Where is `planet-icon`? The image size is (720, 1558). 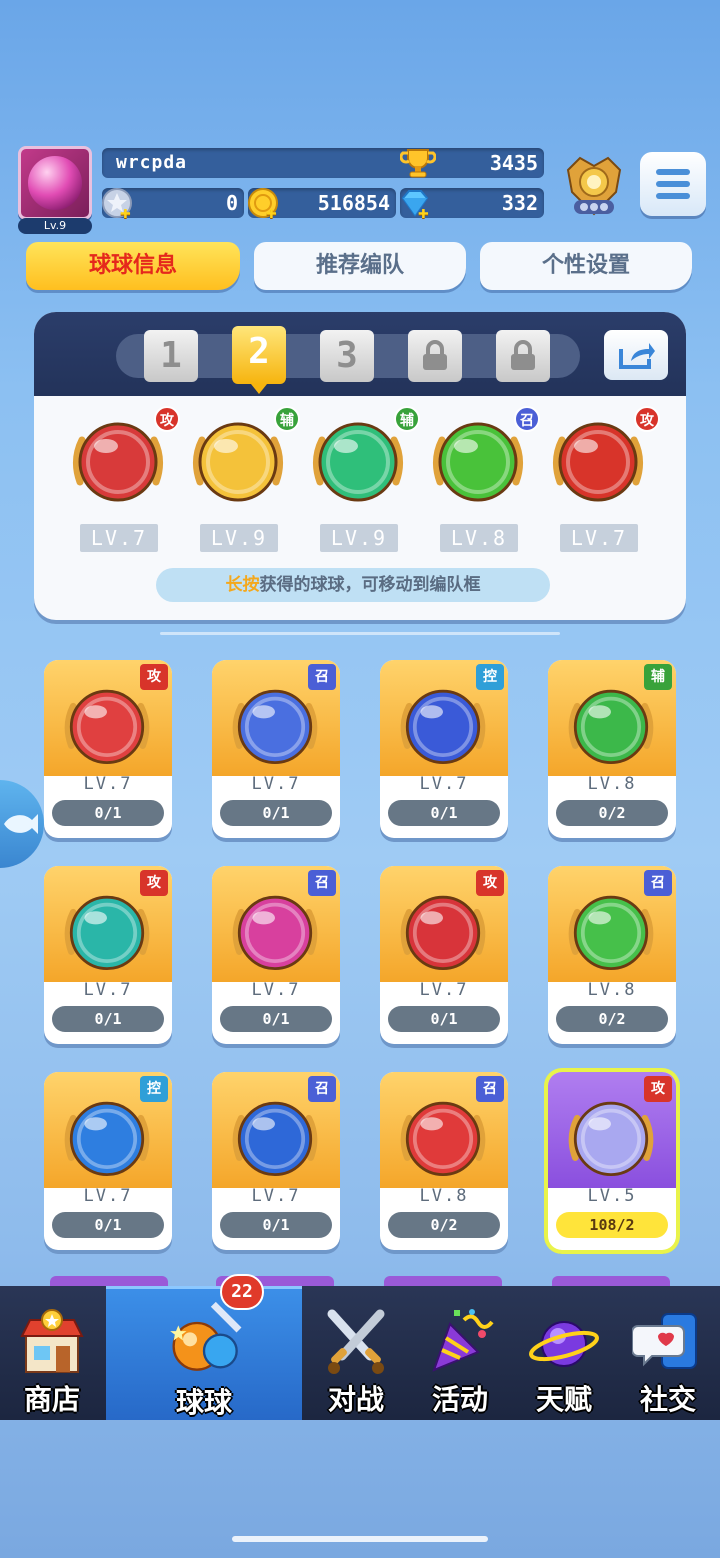 planet-icon is located at coordinates (564, 1344).